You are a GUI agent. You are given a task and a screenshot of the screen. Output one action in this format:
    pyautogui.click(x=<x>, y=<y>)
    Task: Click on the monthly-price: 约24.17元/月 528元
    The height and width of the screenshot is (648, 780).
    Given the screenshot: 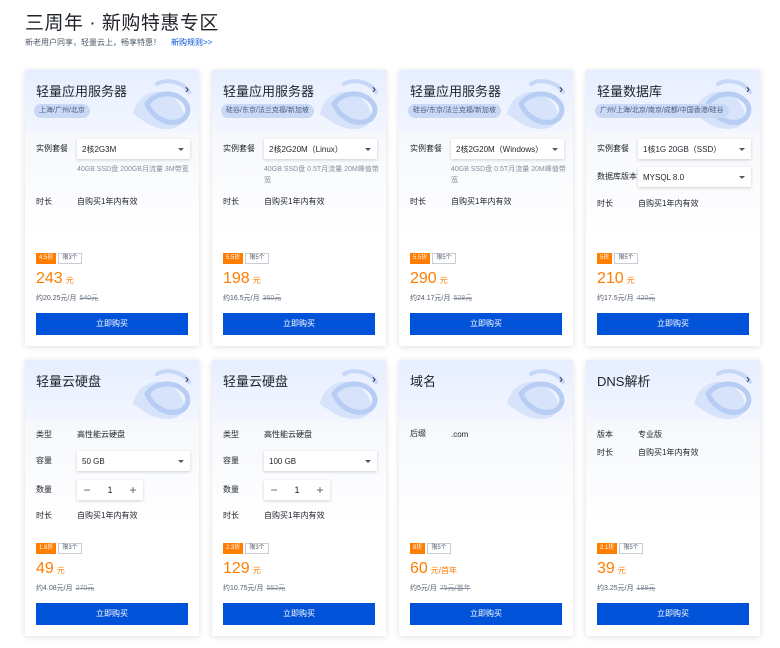 What is the action you would take?
    pyautogui.click(x=441, y=298)
    